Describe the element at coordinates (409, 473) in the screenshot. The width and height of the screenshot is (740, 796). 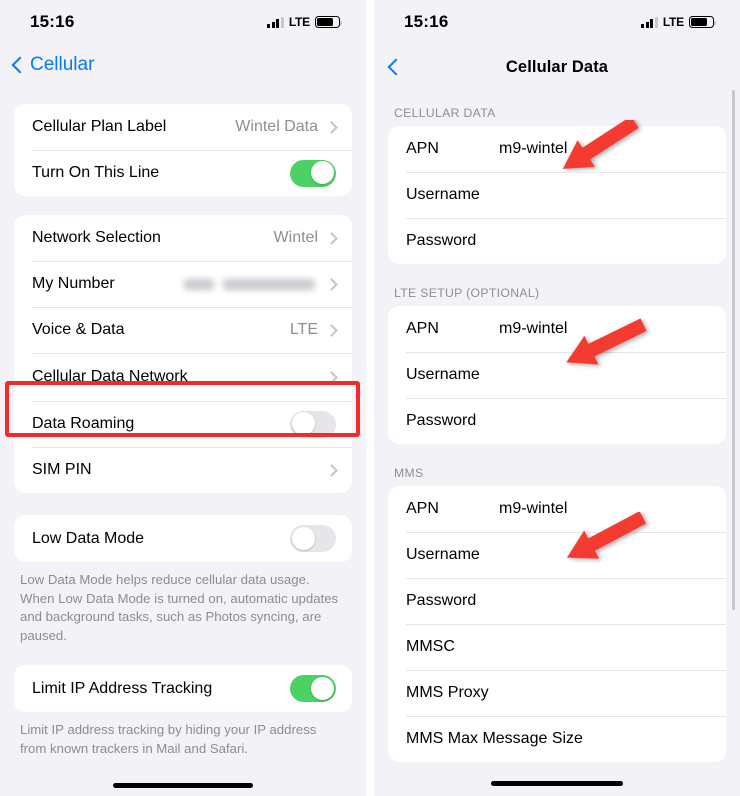
I see `section-header-mms: MMS` at that location.